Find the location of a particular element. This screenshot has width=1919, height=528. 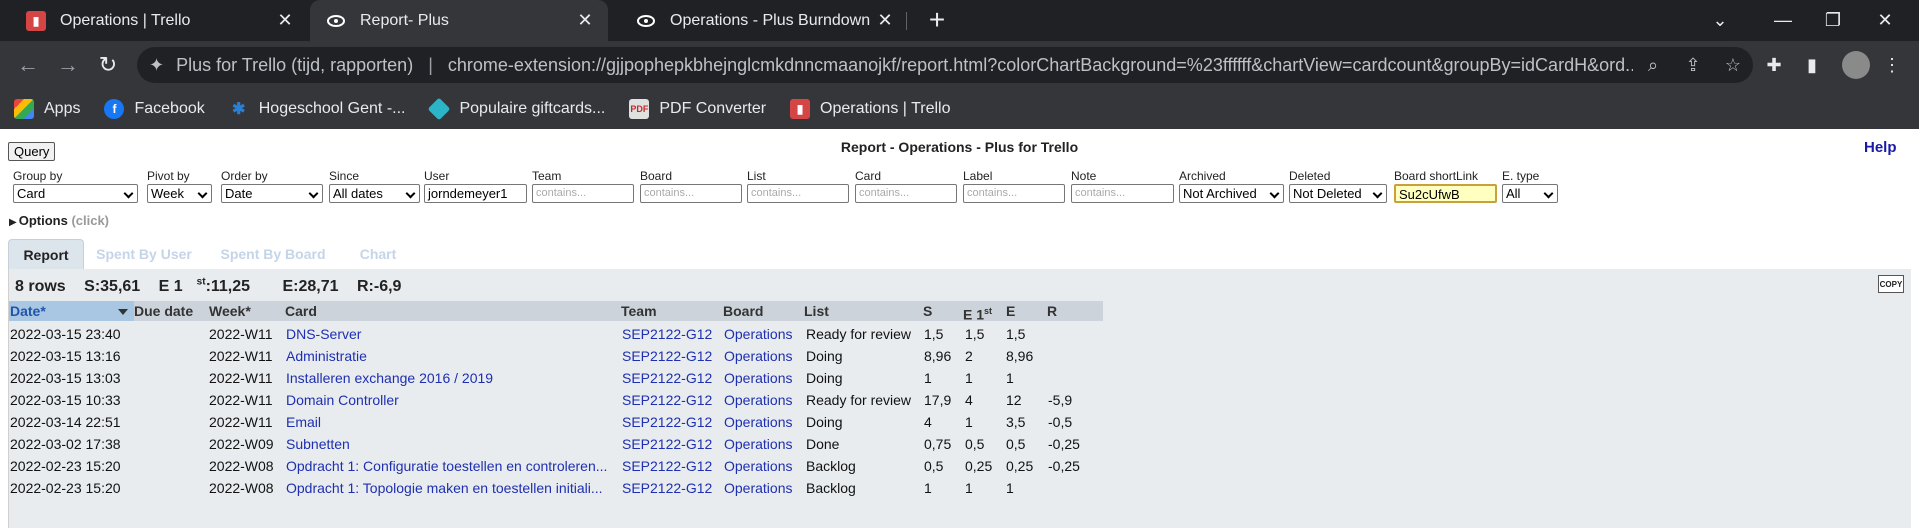

bookmark-star-icon: ☆ is located at coordinates (1733, 65).